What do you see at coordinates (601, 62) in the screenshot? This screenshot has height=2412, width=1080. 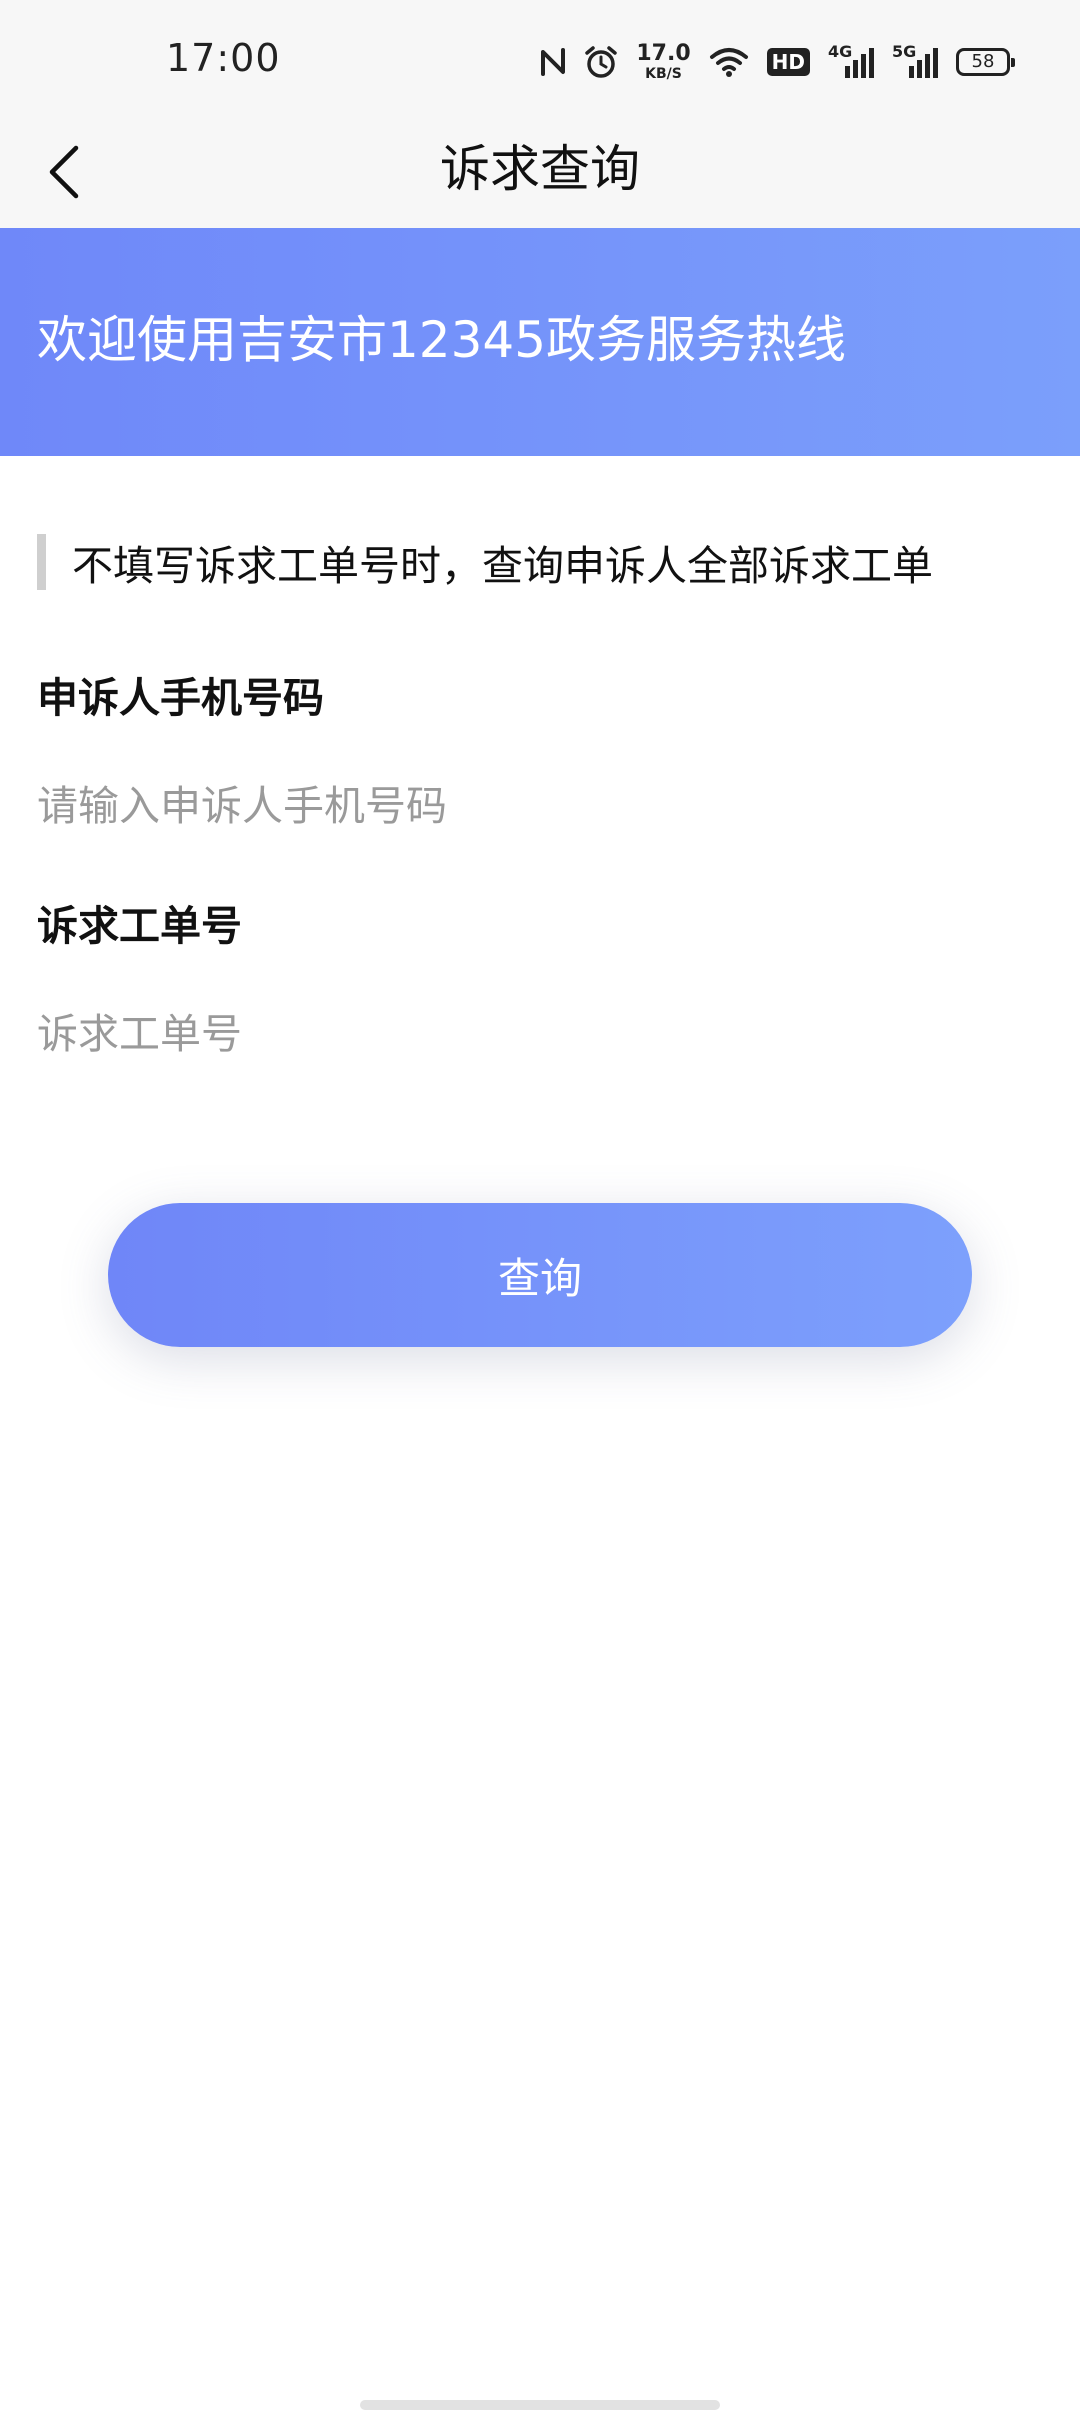 I see `alarm-icon` at bounding box center [601, 62].